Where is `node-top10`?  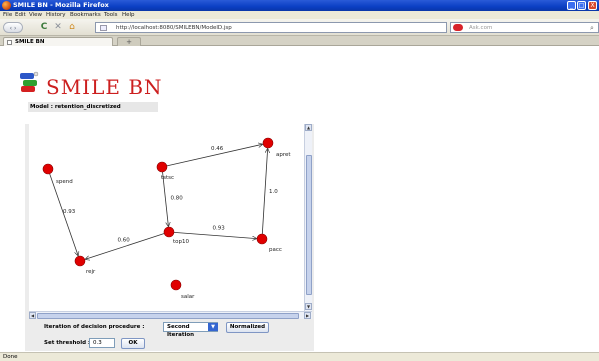
node-top10 is located at coordinates (169, 232).